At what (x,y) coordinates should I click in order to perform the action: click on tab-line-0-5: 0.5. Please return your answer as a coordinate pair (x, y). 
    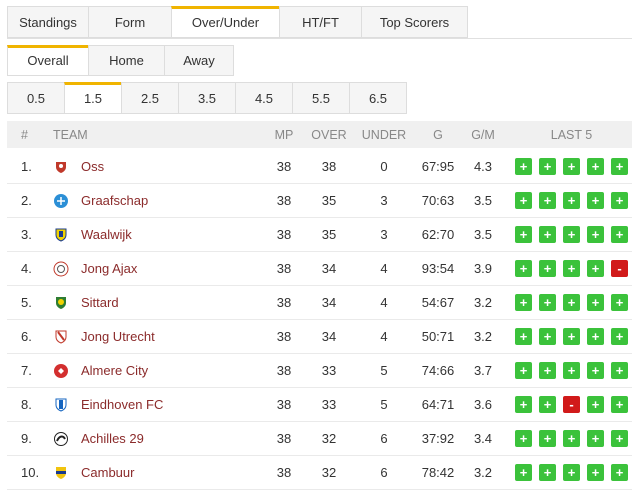
    Looking at the image, I should click on (36, 98).